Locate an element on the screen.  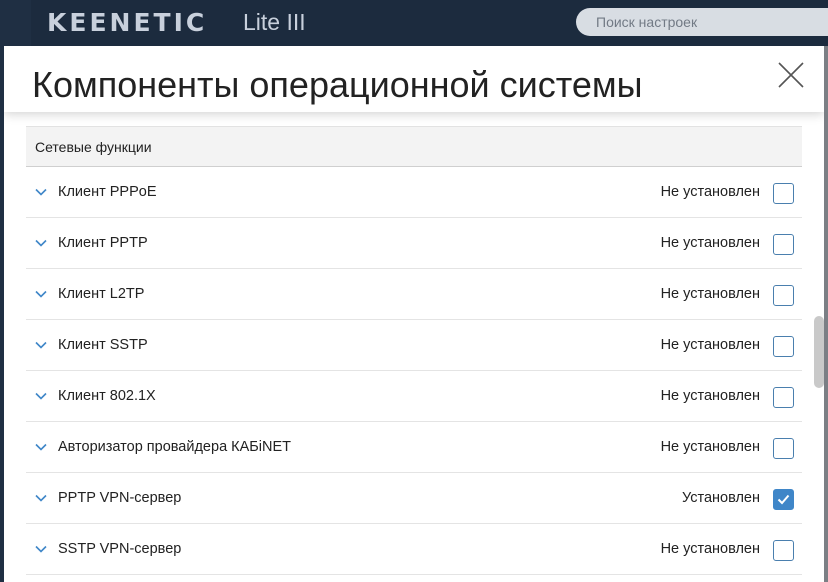
brand-logo: KEENETIC is located at coordinates (127, 22).